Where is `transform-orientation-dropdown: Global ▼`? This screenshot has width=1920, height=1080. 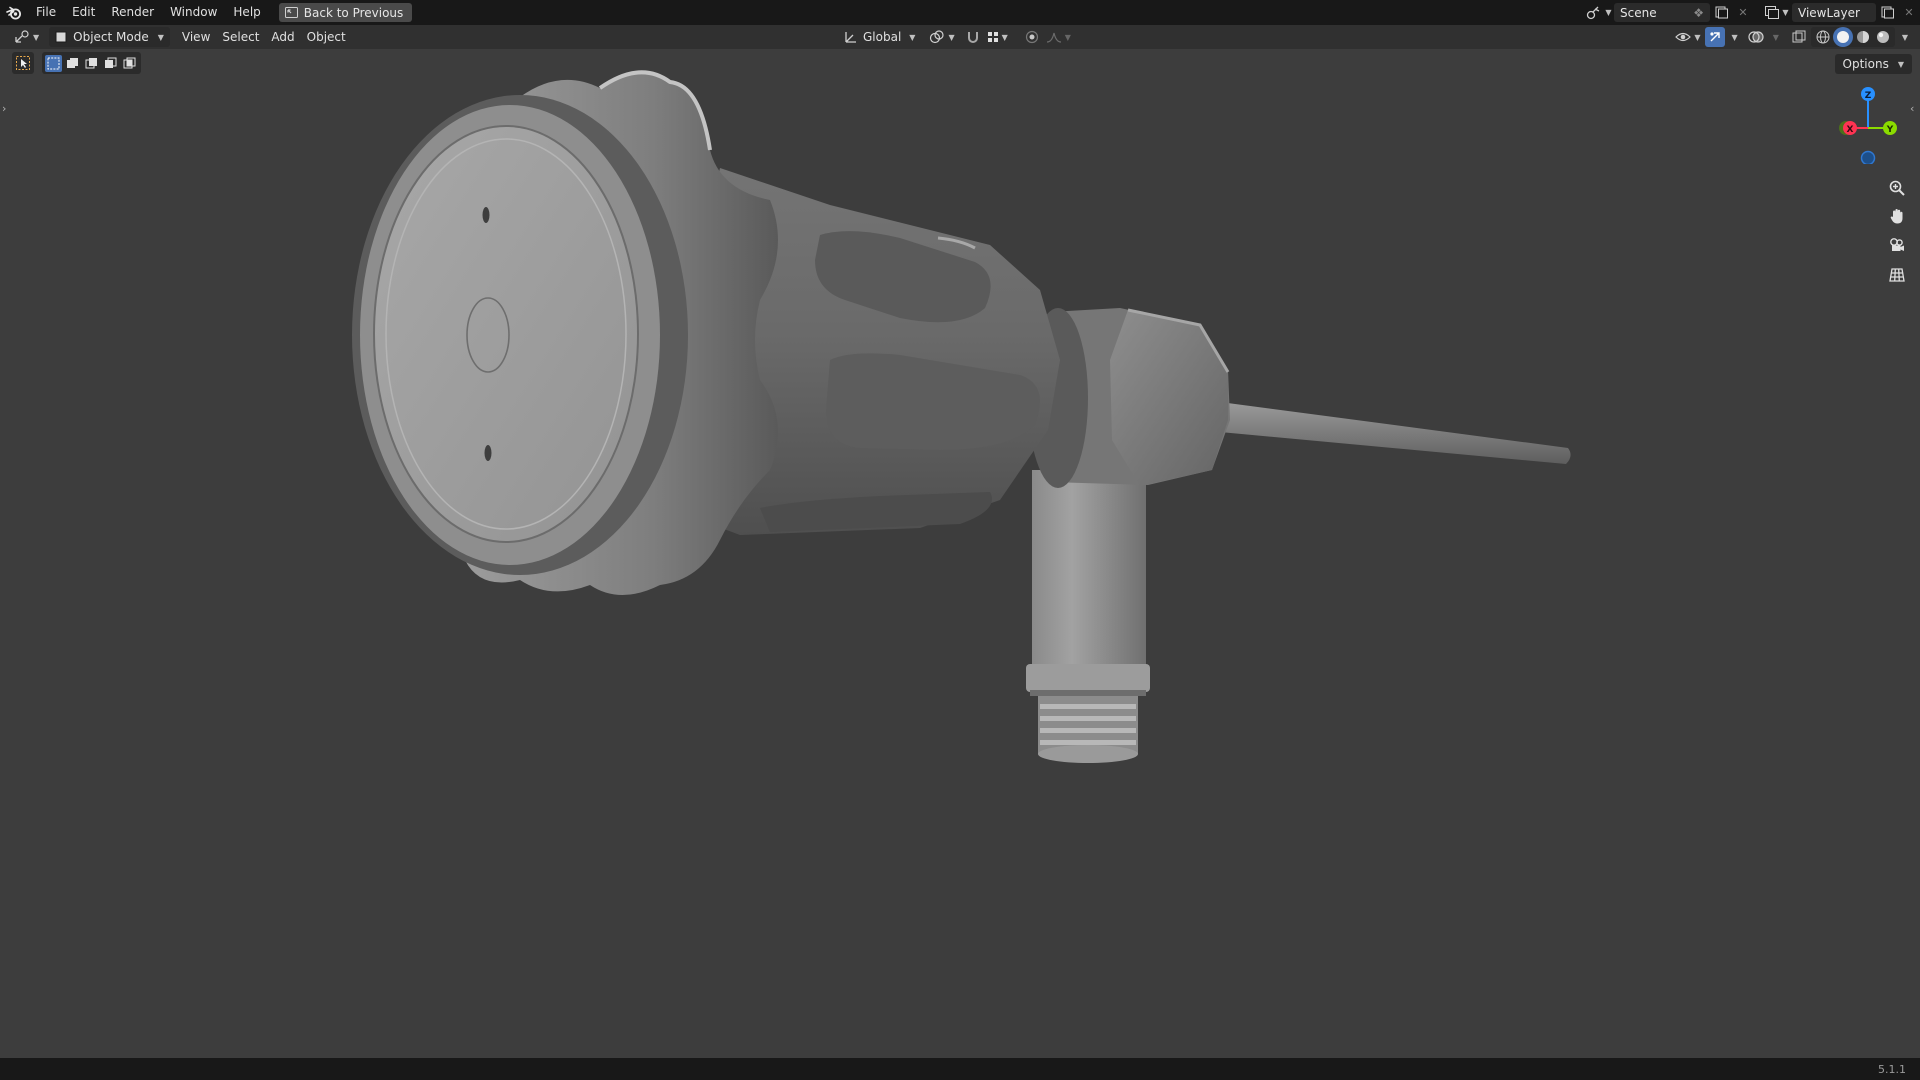 transform-orientation-dropdown: Global ▼ is located at coordinates (879, 37).